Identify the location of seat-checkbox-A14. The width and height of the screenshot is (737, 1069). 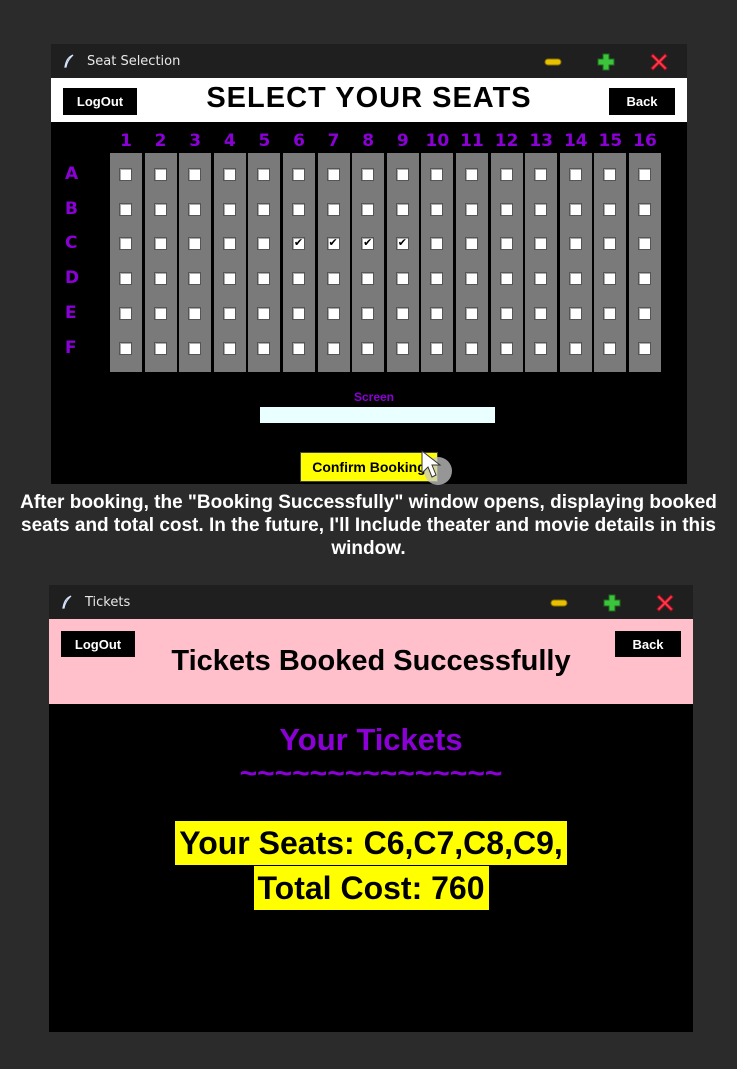
(575, 174).